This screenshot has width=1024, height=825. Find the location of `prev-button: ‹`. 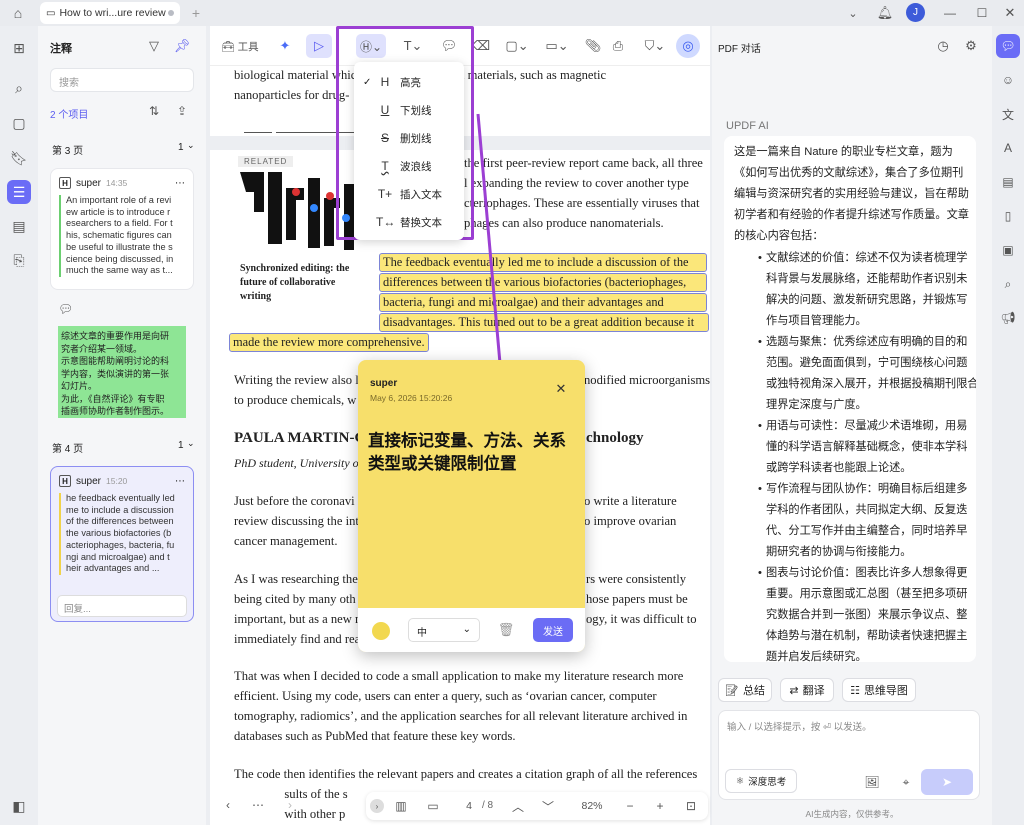

prev-button: ‹ is located at coordinates (228, 805).